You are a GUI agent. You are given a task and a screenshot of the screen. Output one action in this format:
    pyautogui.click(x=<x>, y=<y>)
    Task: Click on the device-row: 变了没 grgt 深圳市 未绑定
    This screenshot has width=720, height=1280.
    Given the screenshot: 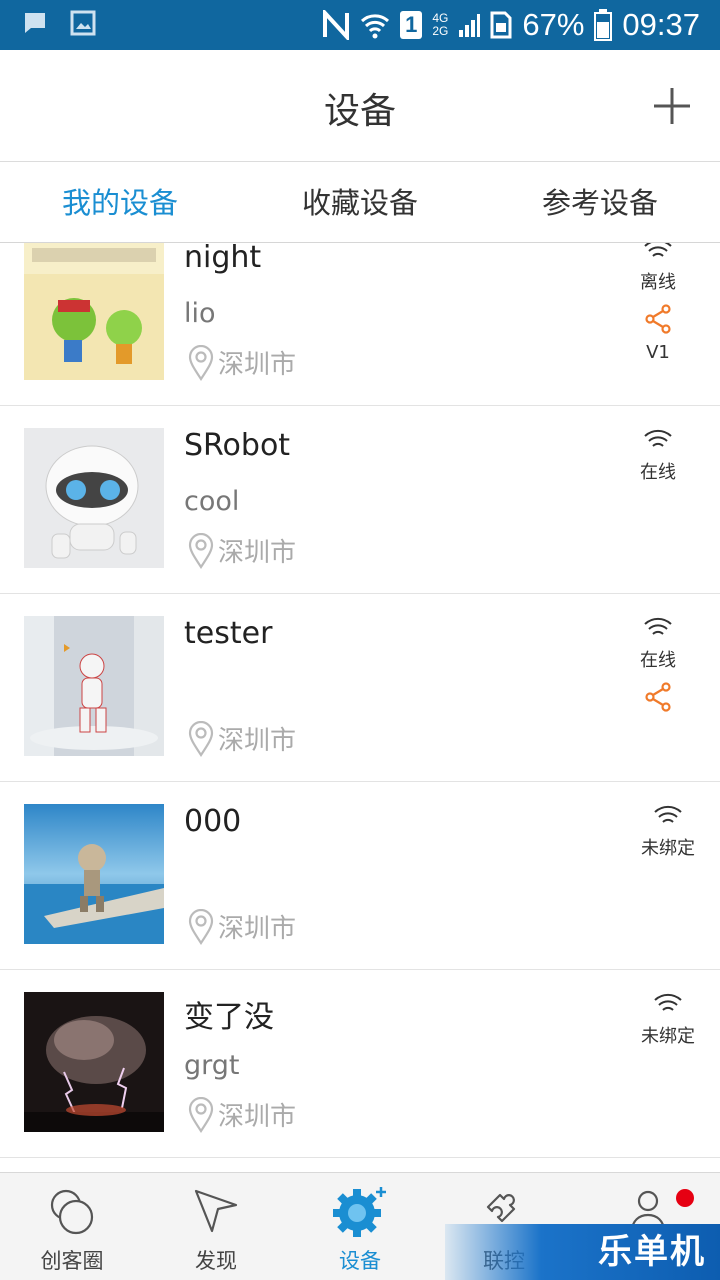 What is the action you would take?
    pyautogui.click(x=360, y=1064)
    